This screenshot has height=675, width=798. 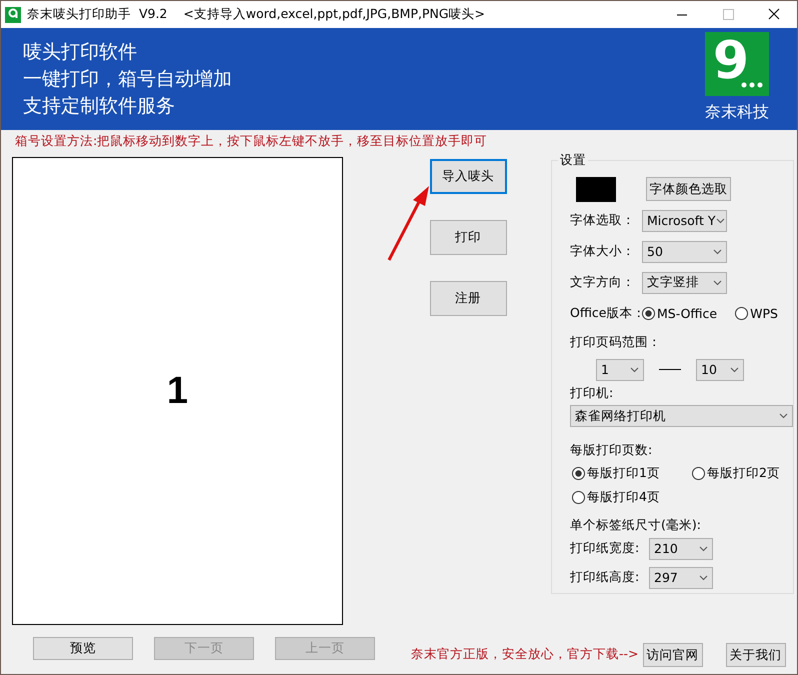 I want to click on radio-option: 每版打印4页, so click(x=632, y=497).